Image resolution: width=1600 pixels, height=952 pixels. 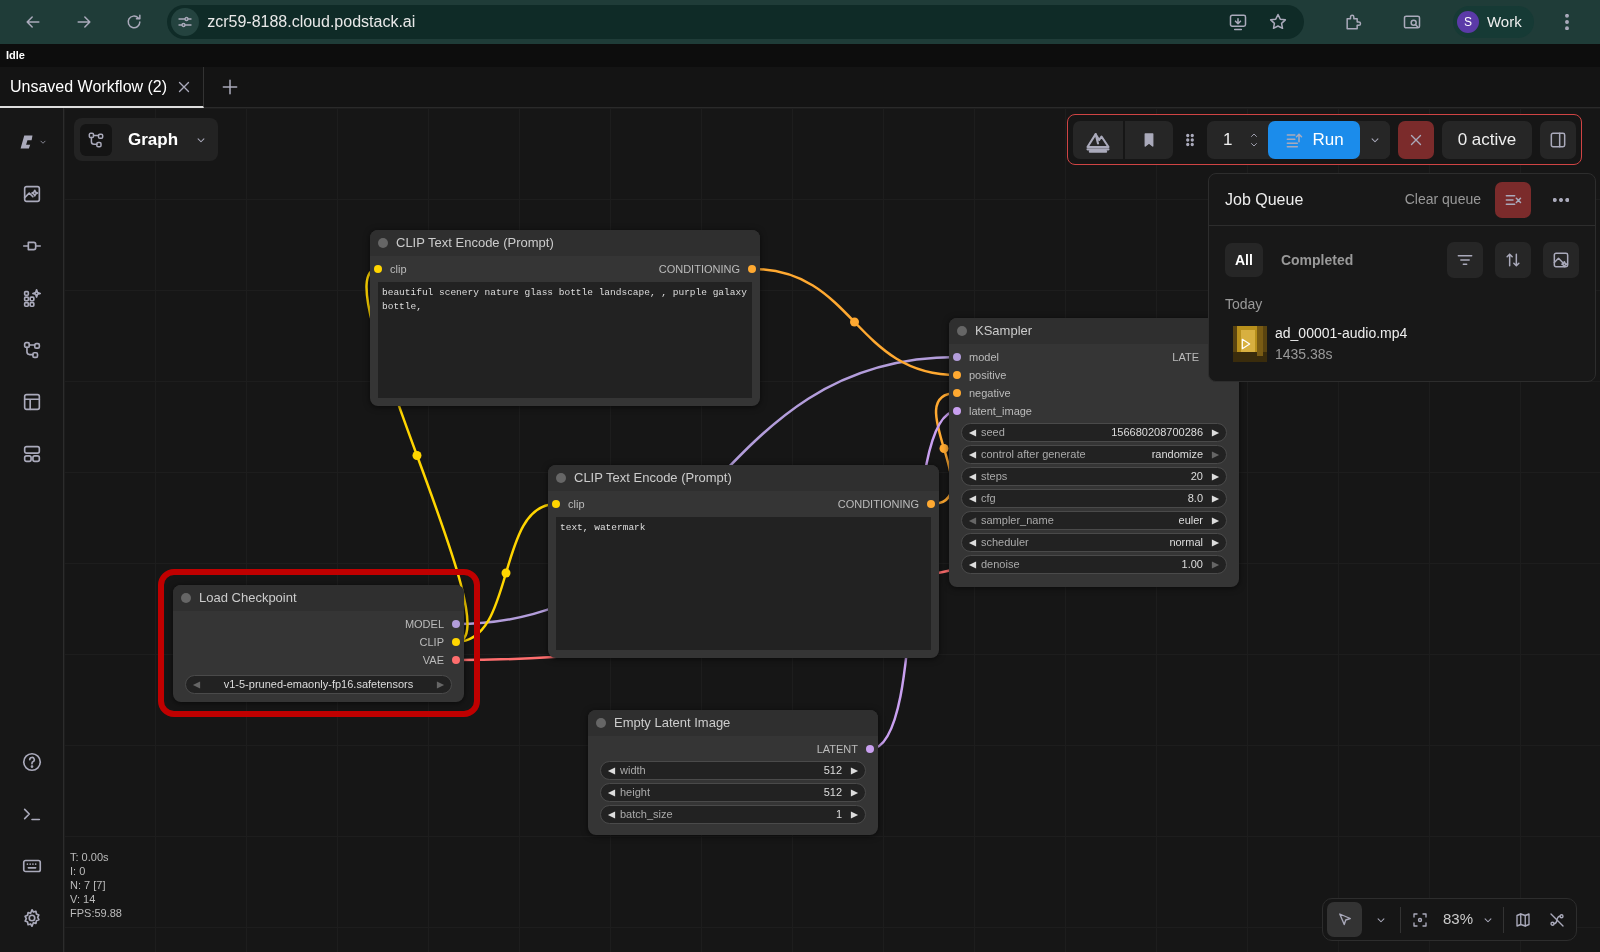 I want to click on widget-value: euler, so click(x=1190, y=521).